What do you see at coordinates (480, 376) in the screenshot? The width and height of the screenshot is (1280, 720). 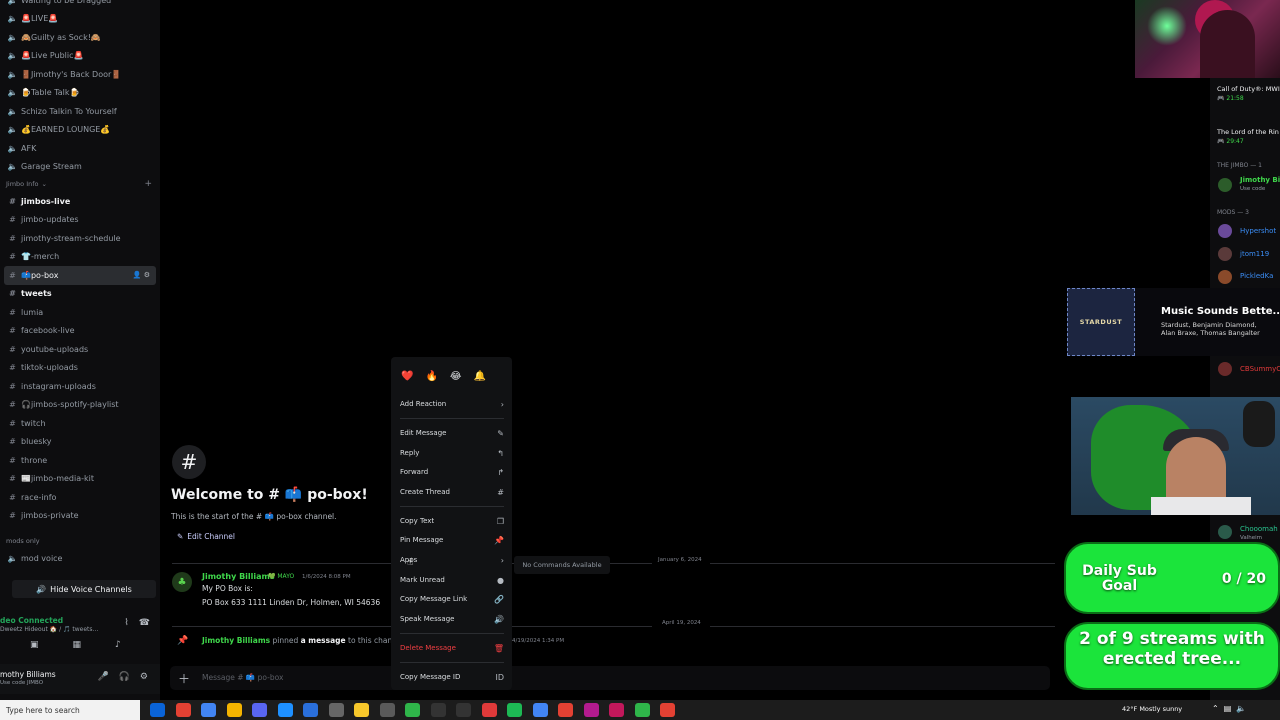 I see `quick-reaction: 🔔` at bounding box center [480, 376].